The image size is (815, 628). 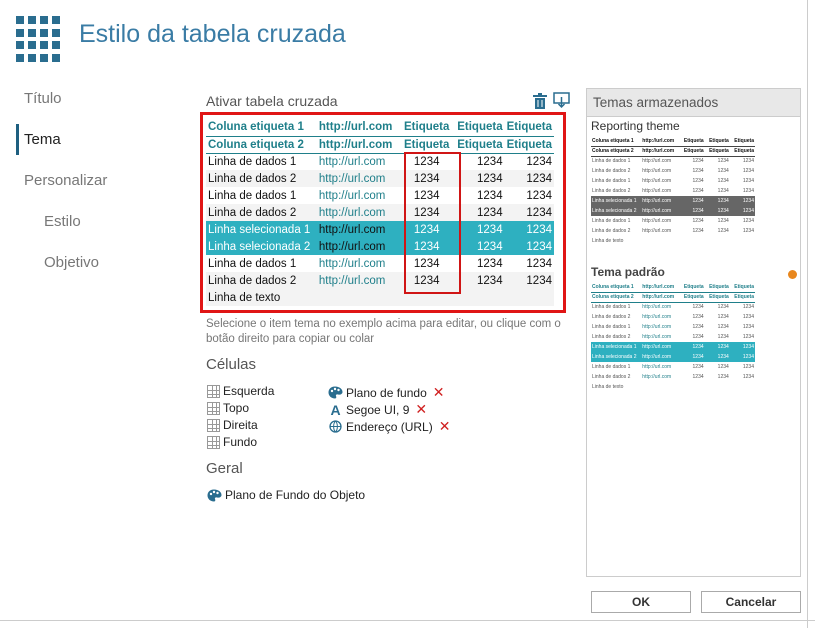 I want to click on nav-item-titulo: Título, so click(x=43, y=98).